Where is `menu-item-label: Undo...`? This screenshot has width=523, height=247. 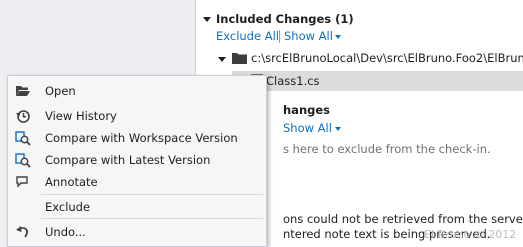 menu-item-label: Undo... is located at coordinates (65, 232).